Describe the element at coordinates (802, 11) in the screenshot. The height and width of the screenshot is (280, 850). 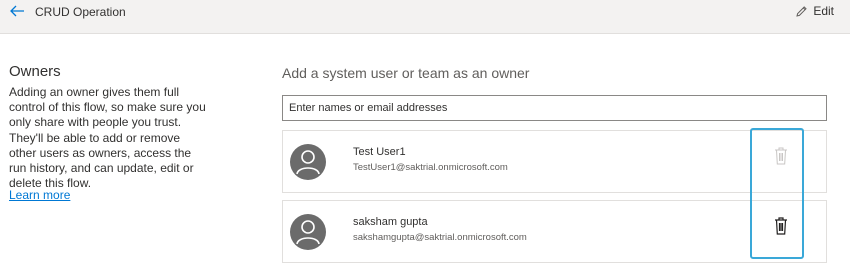
I see `pencil-icon` at that location.